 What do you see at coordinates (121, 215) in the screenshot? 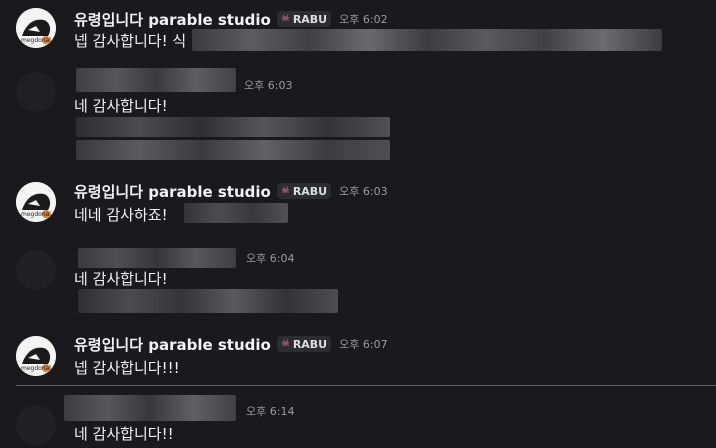
I see `message-text: 네네 감사하죠!` at bounding box center [121, 215].